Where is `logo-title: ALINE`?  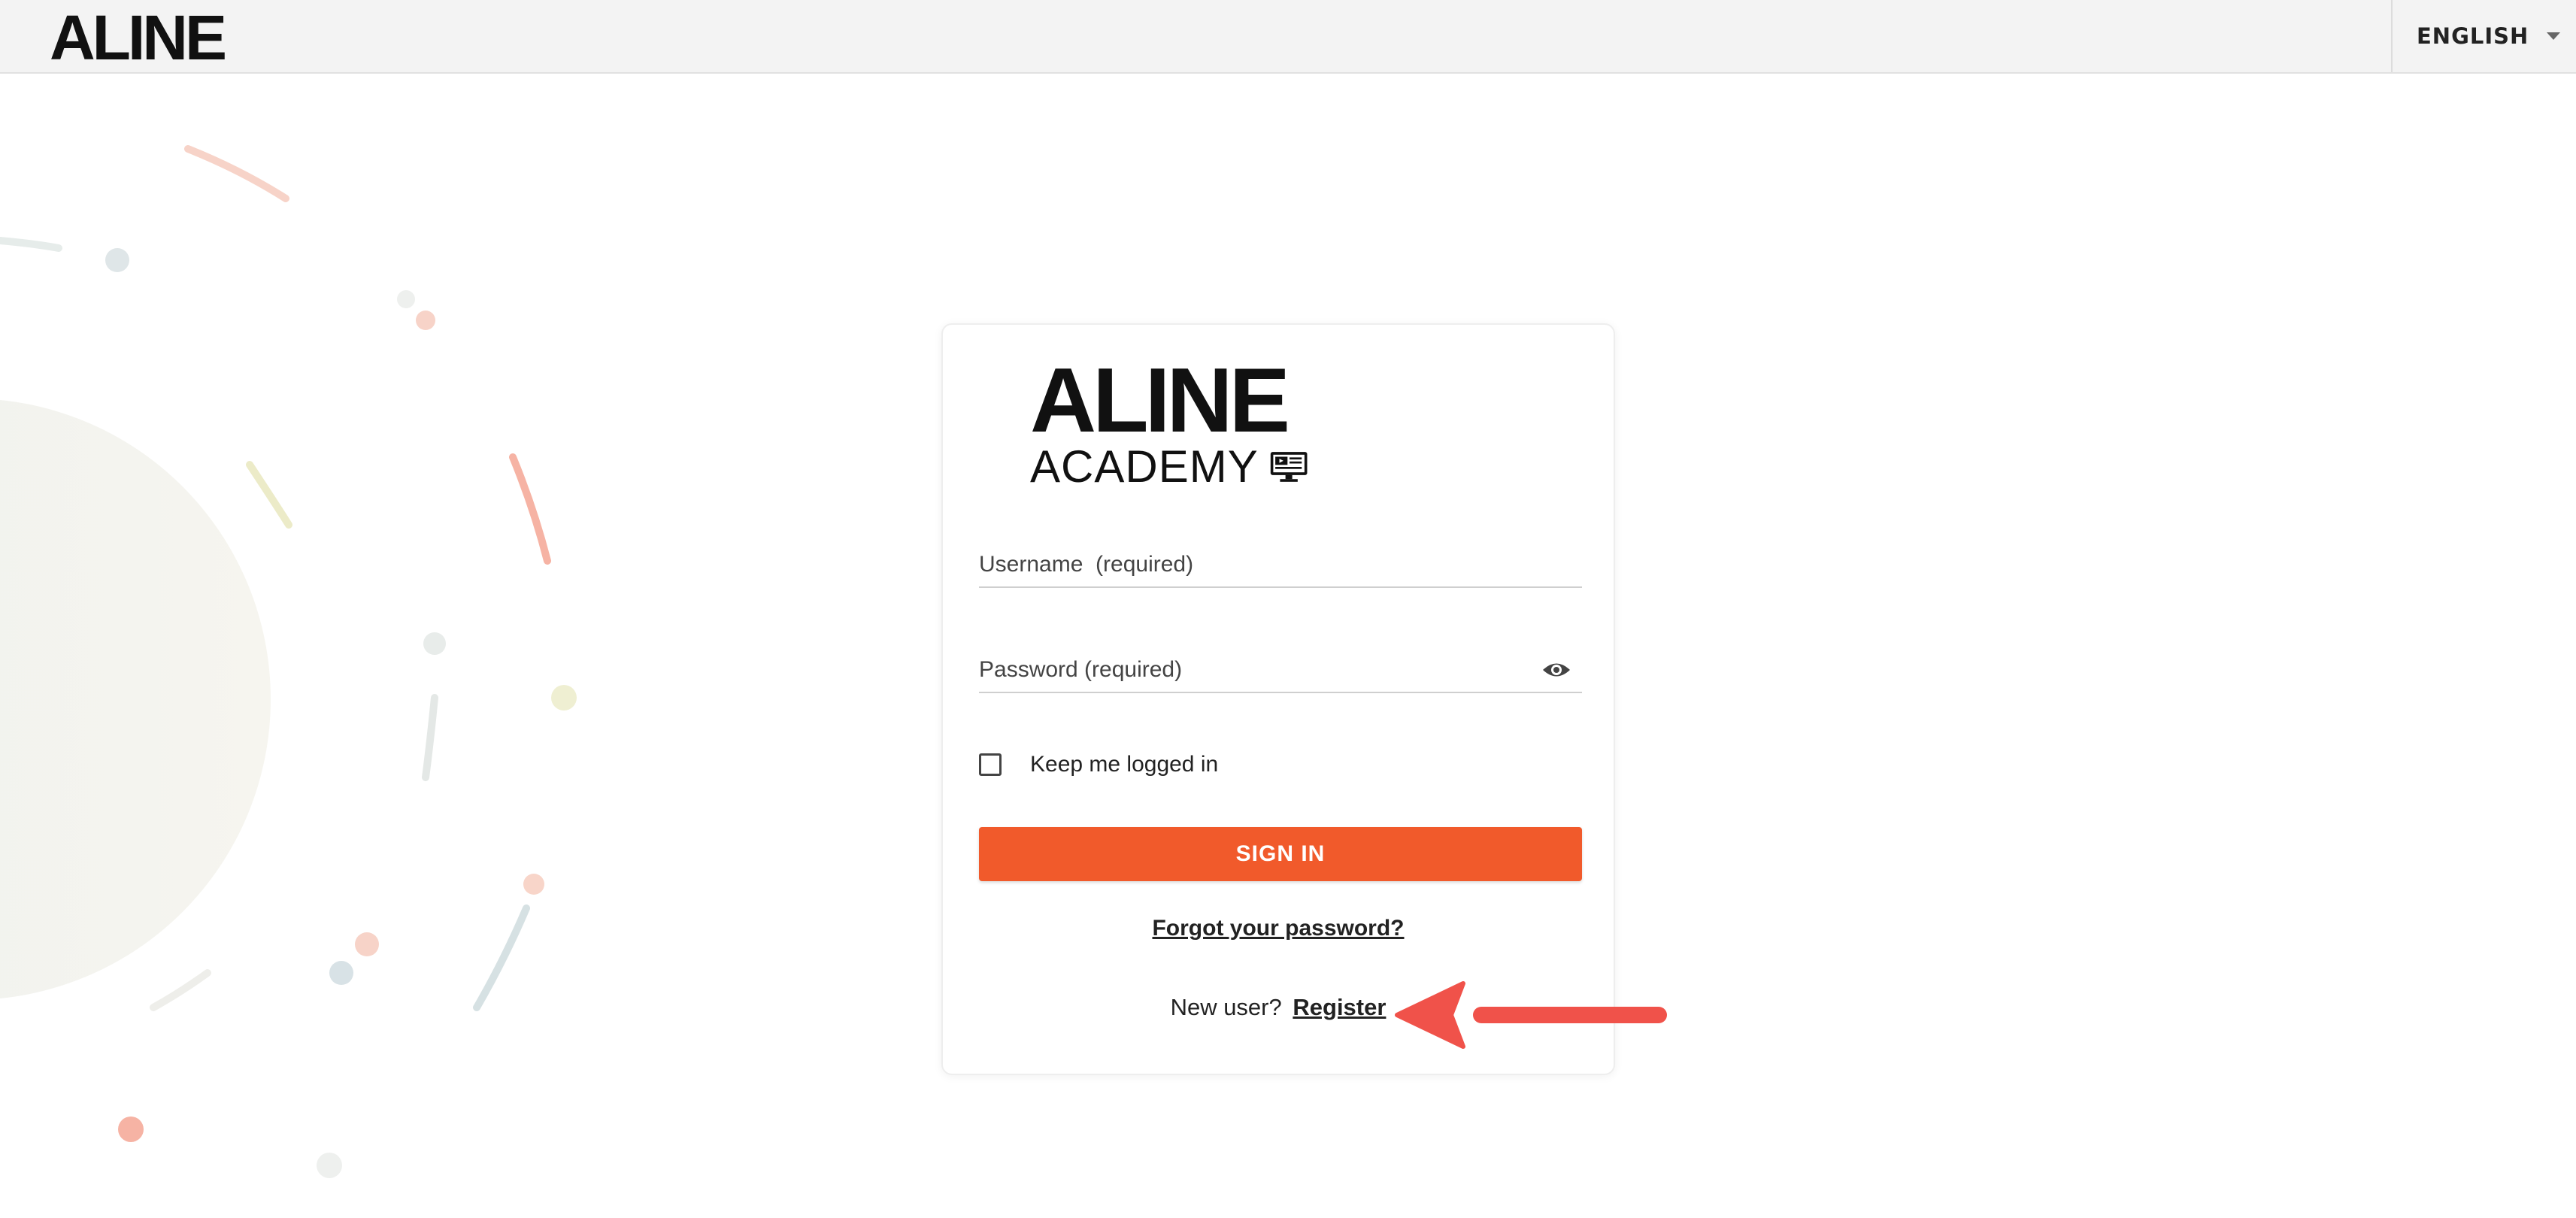
logo-title: ALINE is located at coordinates (1160, 400).